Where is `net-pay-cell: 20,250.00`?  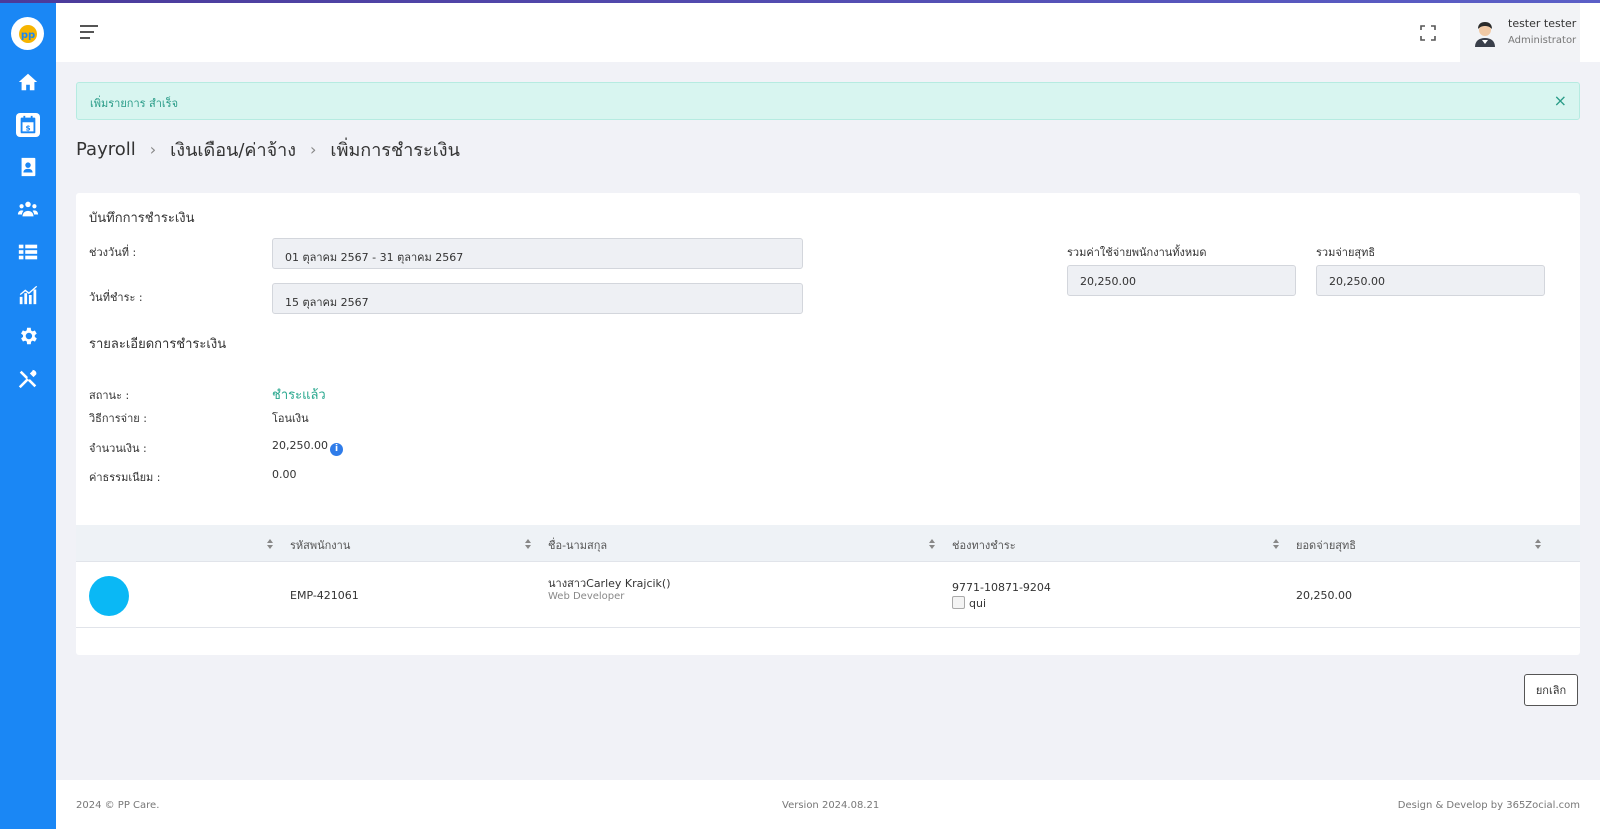 net-pay-cell: 20,250.00 is located at coordinates (1324, 595).